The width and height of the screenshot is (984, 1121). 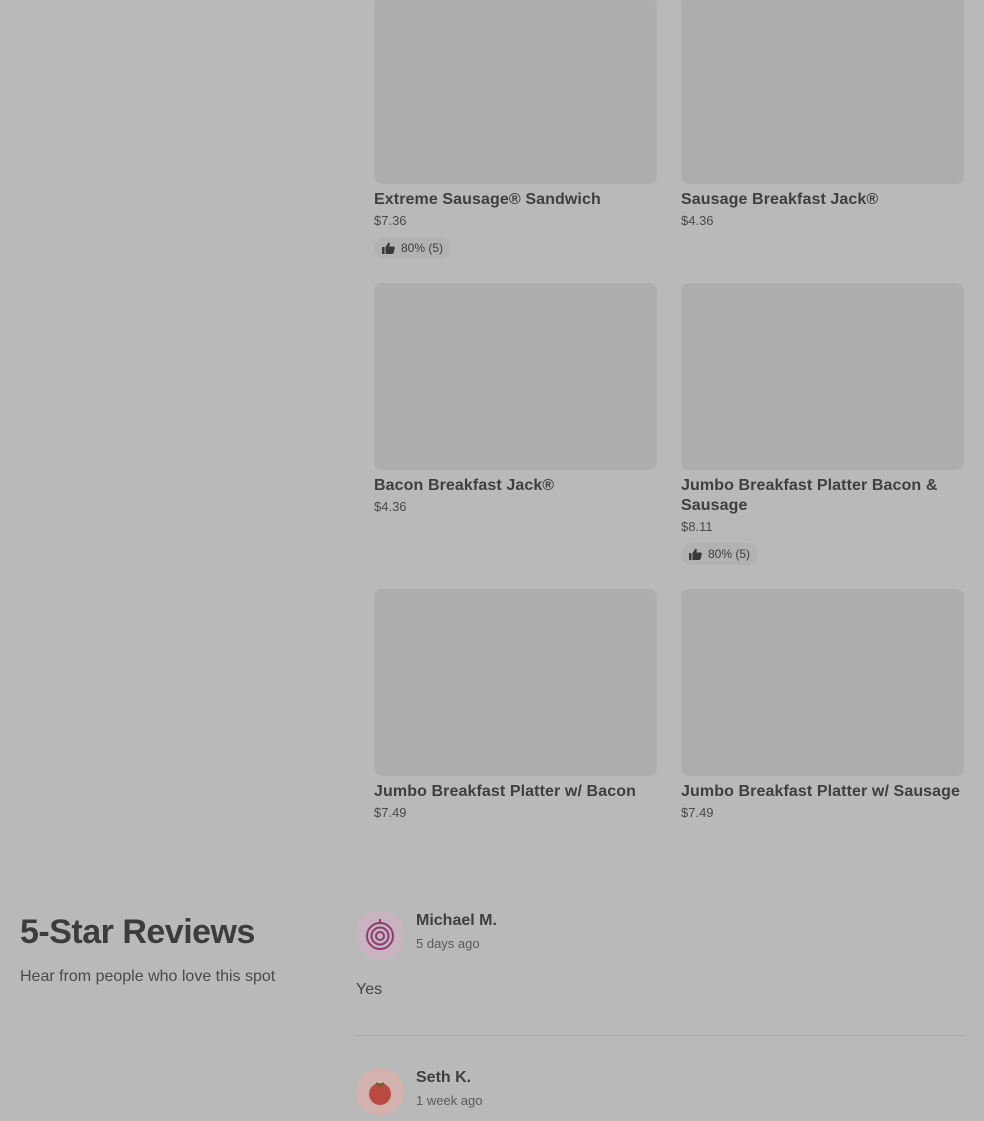 What do you see at coordinates (780, 199) in the screenshot?
I see `menu-item-name: Sausage Breakfast Jack®` at bounding box center [780, 199].